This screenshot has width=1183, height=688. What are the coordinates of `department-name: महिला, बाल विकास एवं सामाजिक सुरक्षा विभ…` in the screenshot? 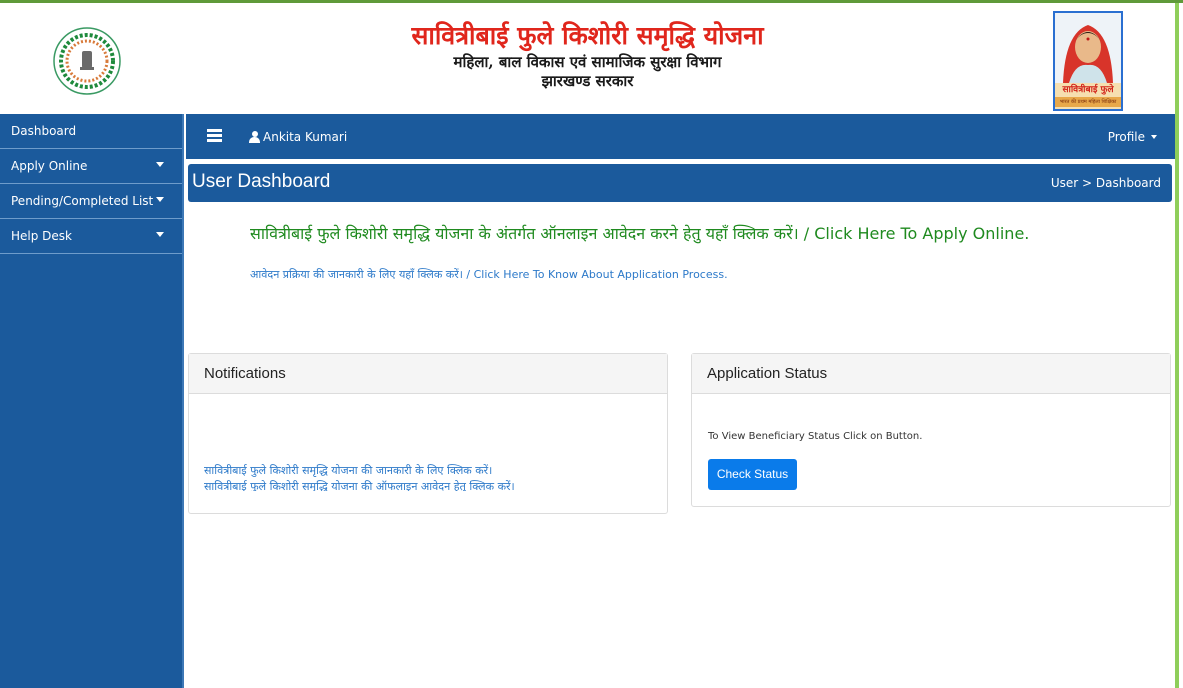 It's located at (587, 62).